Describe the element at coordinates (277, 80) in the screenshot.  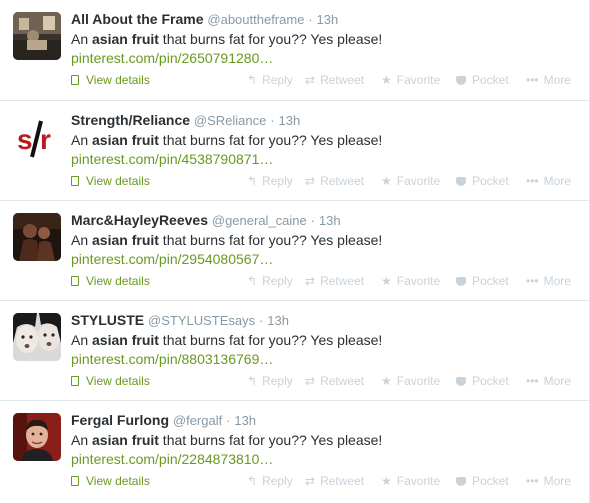
I see `reply-label: Reply` at that location.